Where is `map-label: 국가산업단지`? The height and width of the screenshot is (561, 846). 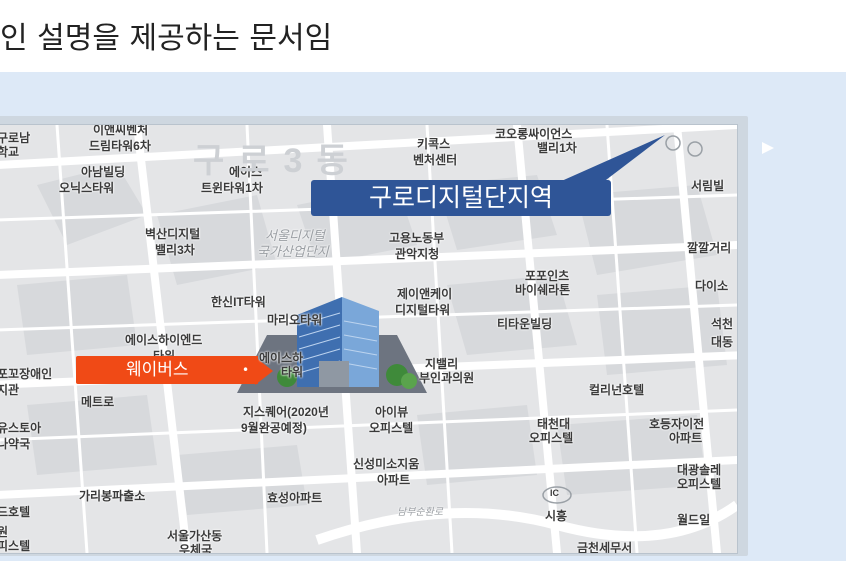 map-label: 국가산업단지 is located at coordinates (293, 251).